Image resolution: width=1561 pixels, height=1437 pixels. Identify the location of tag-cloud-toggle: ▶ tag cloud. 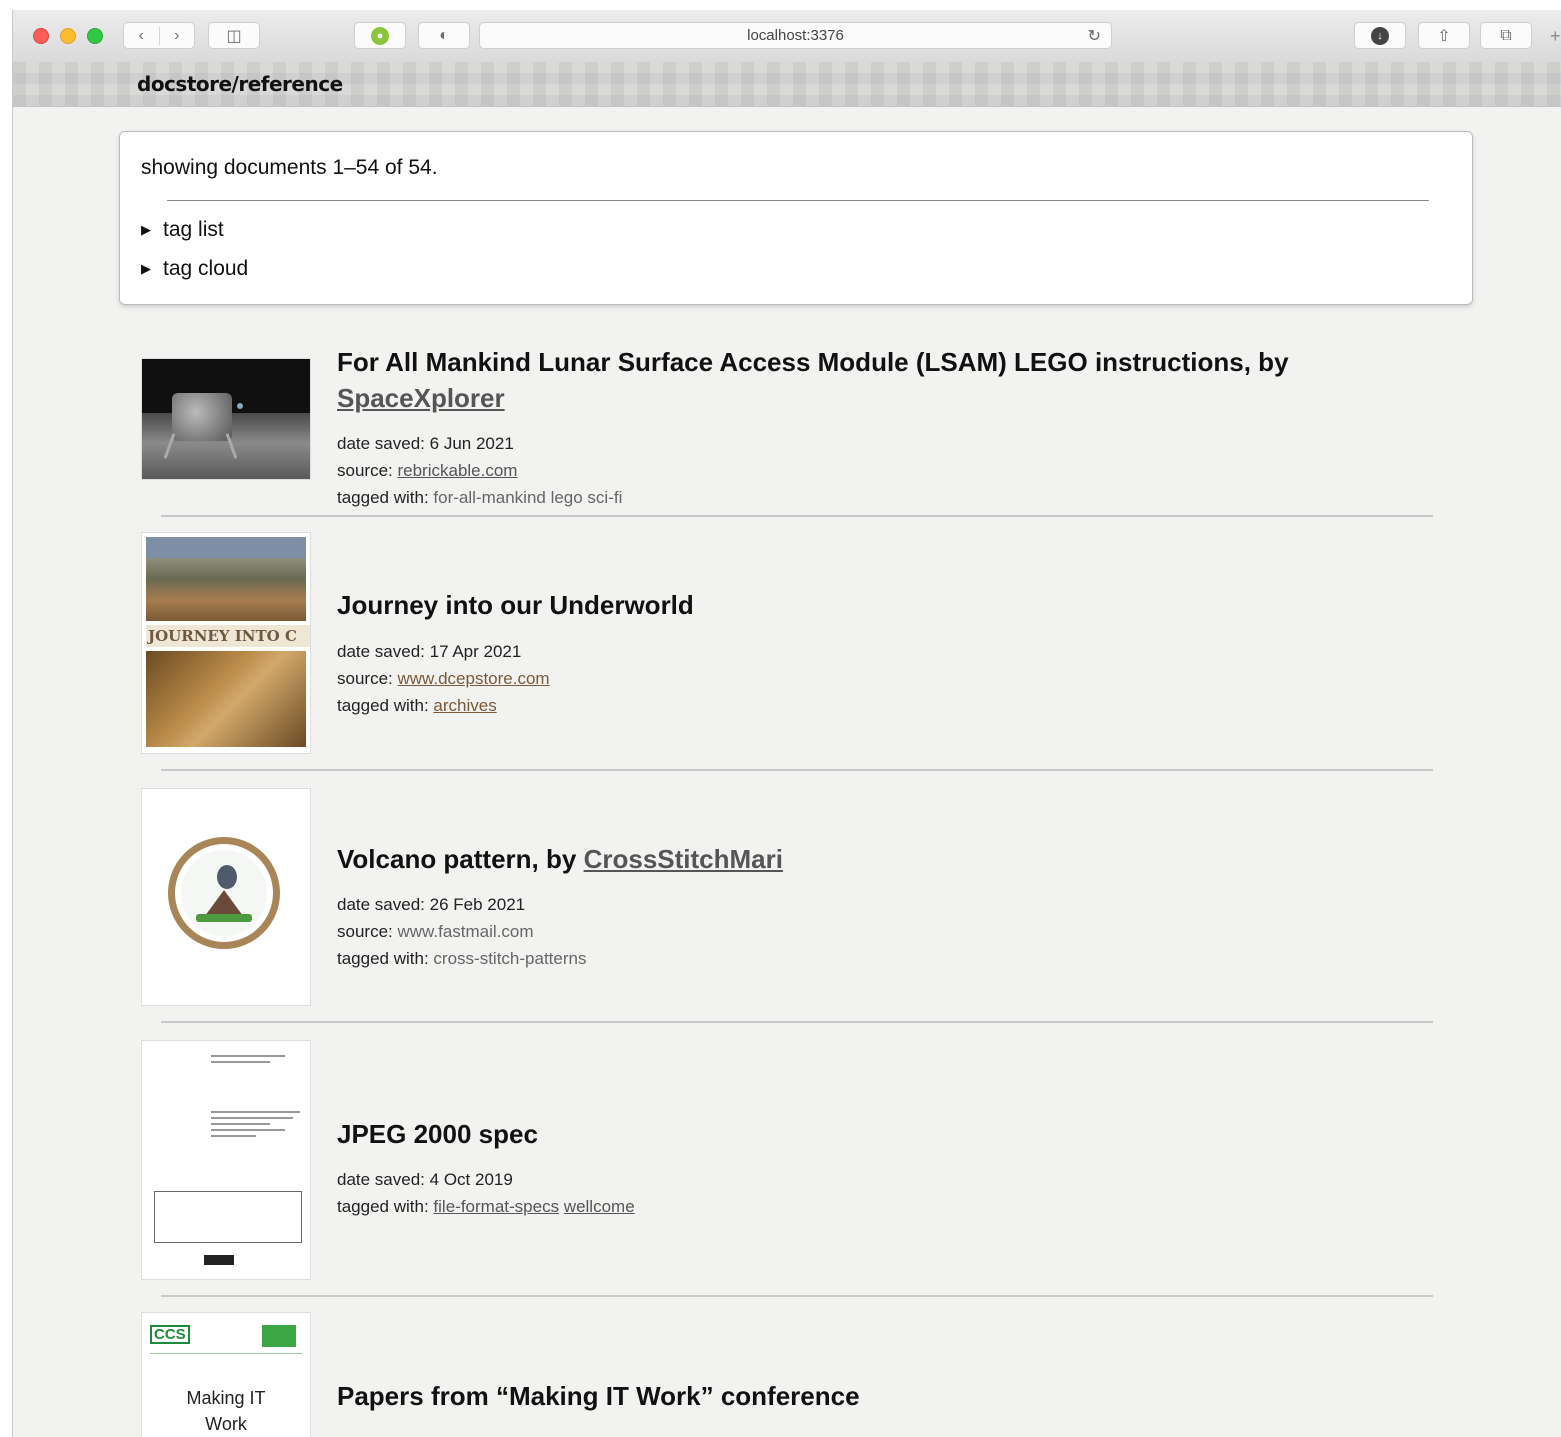
(194, 269).